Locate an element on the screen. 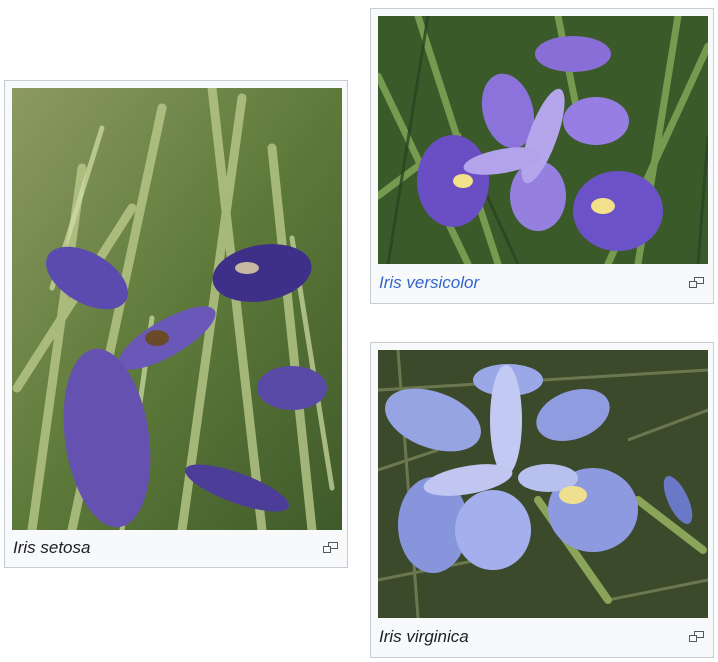 The width and height of the screenshot is (718, 662). figure-caption: Iris virginica is located at coordinates (542, 637).